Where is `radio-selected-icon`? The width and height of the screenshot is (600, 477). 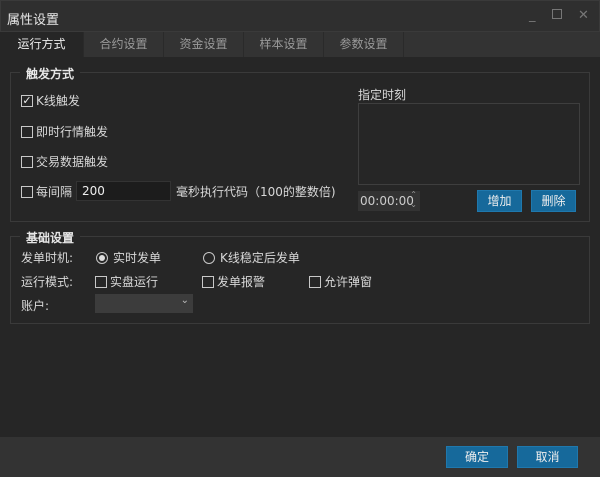
radio-selected-icon is located at coordinates (102, 257).